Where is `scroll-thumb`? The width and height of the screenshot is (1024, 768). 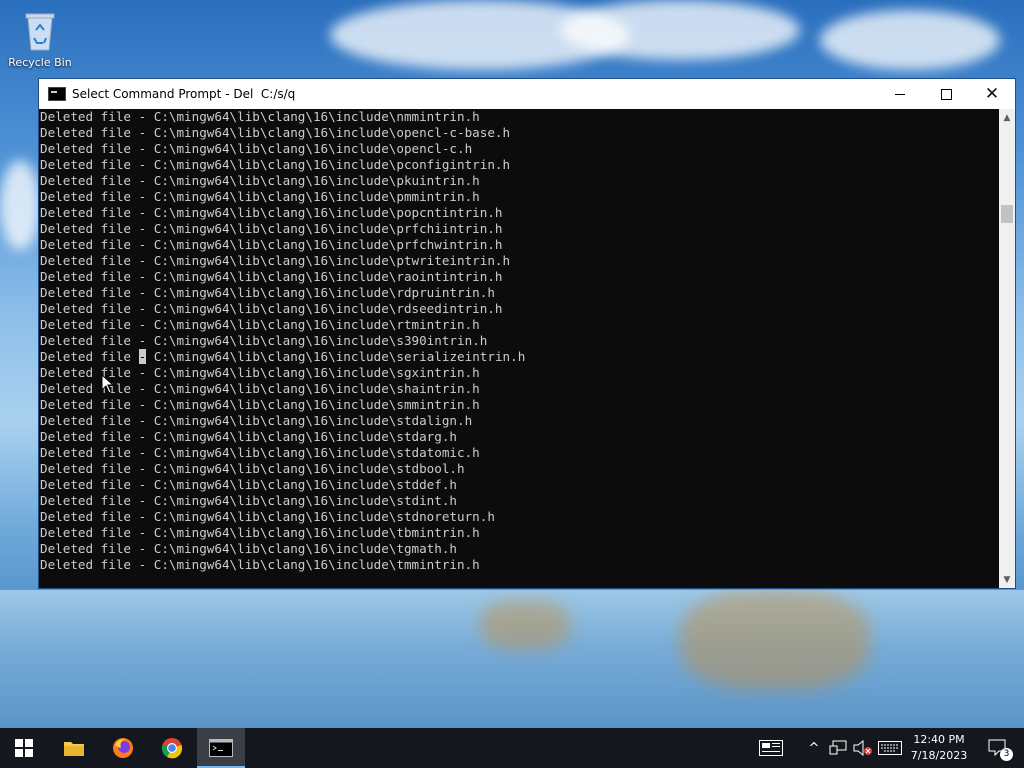
scroll-thumb is located at coordinates (1007, 214).